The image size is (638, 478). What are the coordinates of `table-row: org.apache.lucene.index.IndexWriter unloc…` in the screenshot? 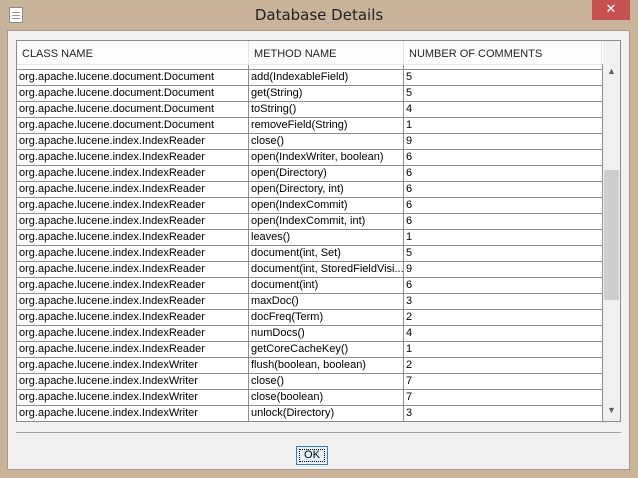 It's located at (310, 413).